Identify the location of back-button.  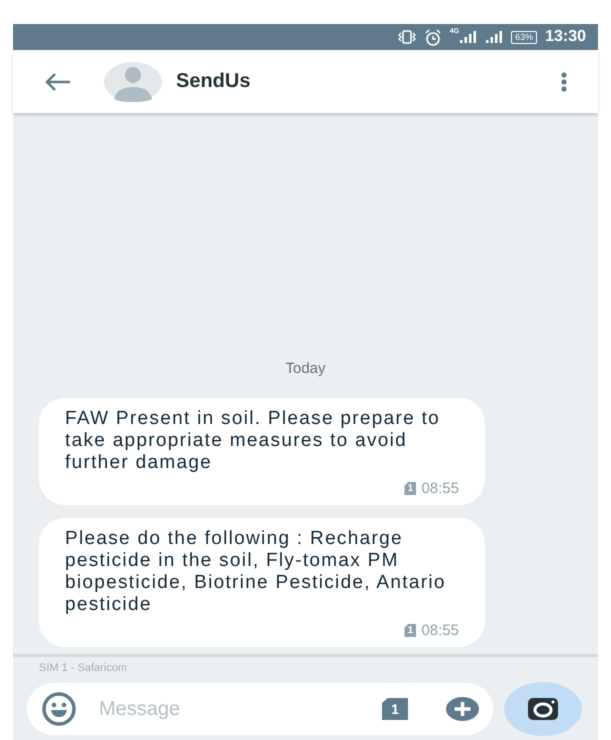
(58, 82).